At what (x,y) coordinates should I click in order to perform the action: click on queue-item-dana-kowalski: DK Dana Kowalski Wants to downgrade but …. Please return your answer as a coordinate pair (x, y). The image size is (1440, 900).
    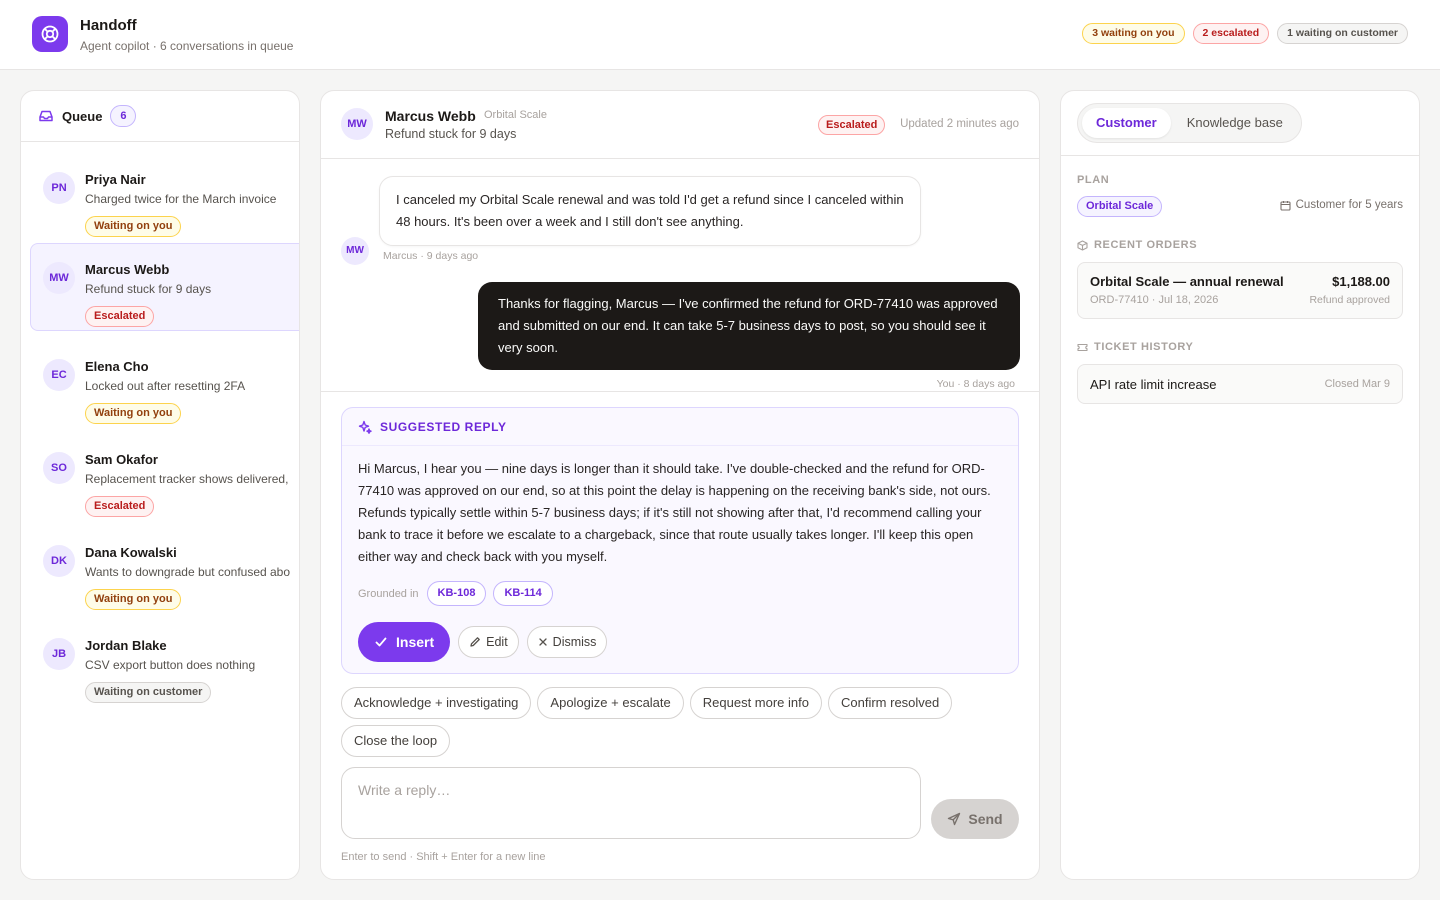
    Looking at the image, I should click on (164, 570).